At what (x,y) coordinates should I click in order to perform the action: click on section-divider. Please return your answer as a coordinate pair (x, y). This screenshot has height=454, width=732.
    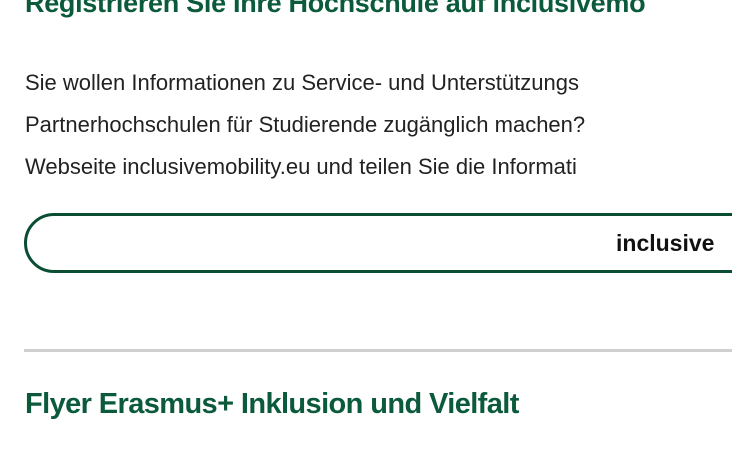
    Looking at the image, I should click on (378, 350).